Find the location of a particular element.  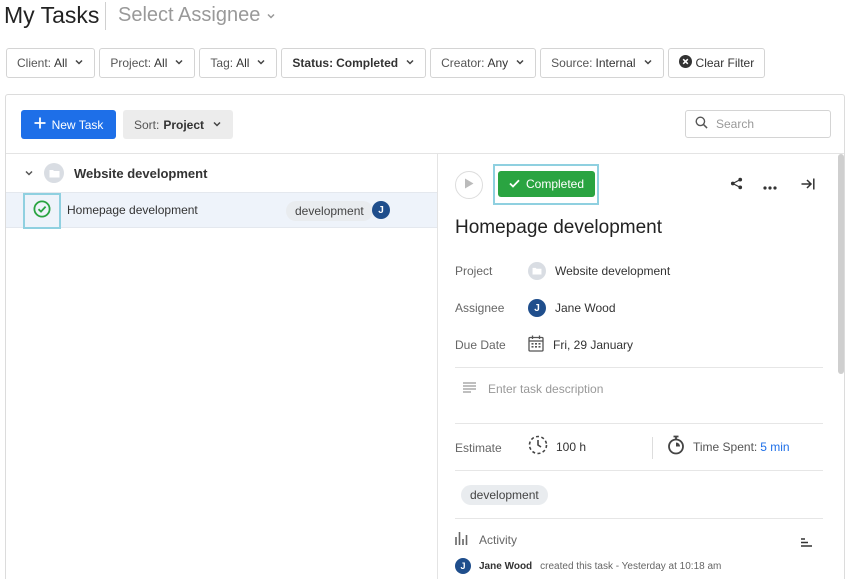

select-assignee-label: Select Assignee is located at coordinates (189, 15).